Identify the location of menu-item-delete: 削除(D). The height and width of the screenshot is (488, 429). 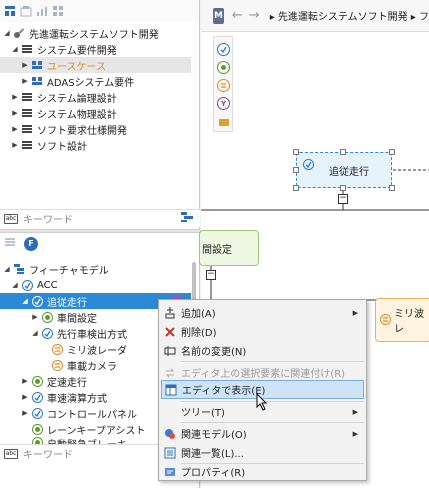
(262, 331).